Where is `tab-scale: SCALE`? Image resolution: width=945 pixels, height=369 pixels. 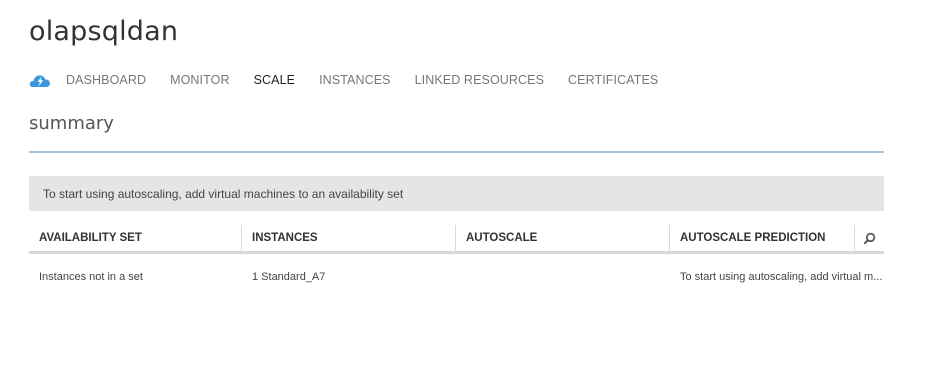 tab-scale: SCALE is located at coordinates (275, 80).